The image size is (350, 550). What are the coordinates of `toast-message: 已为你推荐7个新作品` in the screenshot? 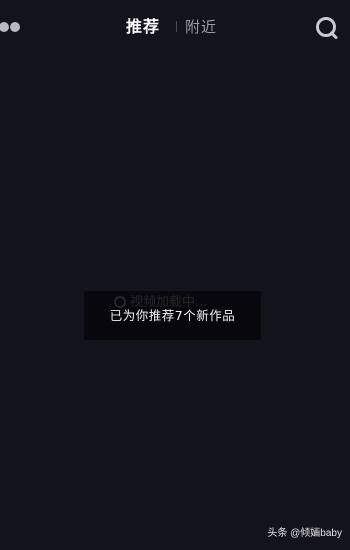 It's located at (172, 315).